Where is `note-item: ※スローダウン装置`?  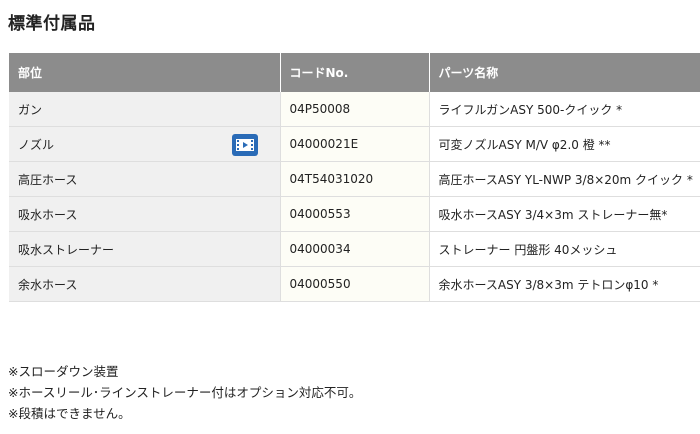 note-item: ※スローダウン装置 is located at coordinates (63, 371).